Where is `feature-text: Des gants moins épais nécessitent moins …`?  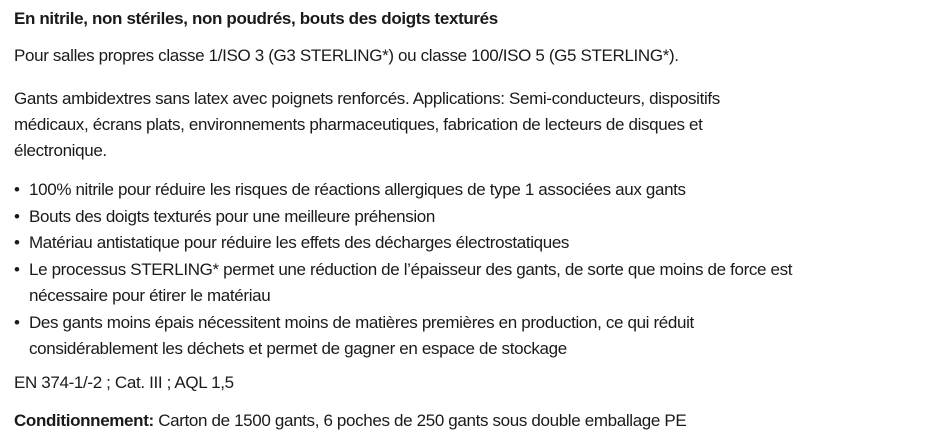 feature-text: Des gants moins épais nécessitent moins … is located at coordinates (361, 322).